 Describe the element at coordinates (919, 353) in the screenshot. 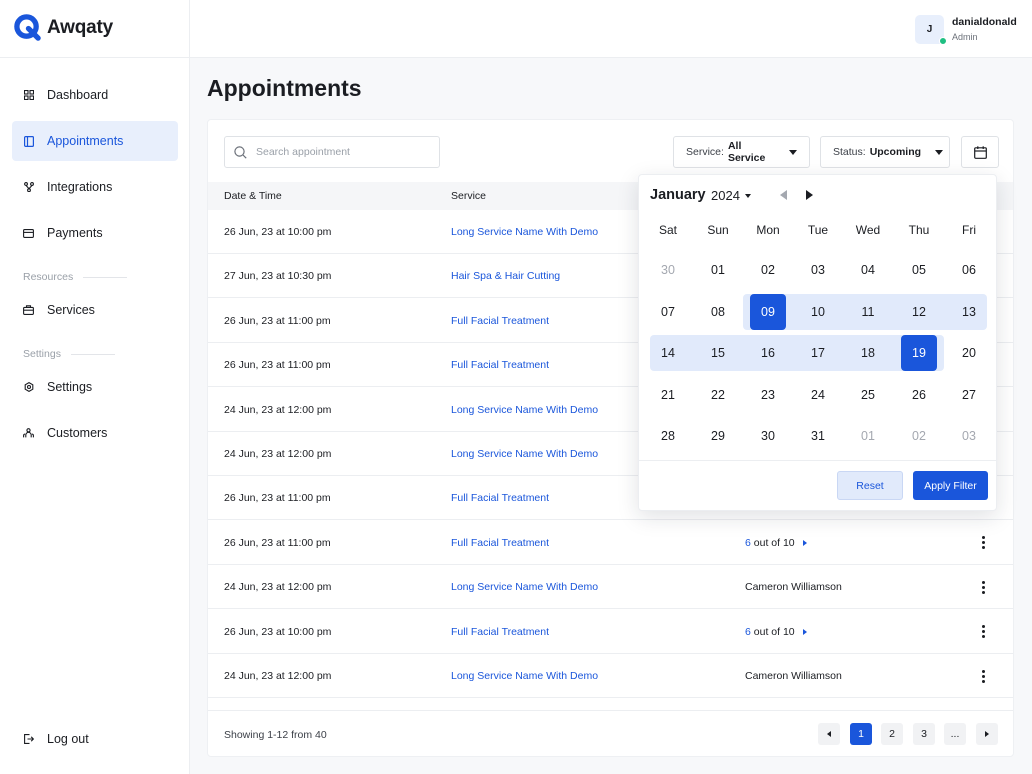

I see `calendar-day: 19` at that location.